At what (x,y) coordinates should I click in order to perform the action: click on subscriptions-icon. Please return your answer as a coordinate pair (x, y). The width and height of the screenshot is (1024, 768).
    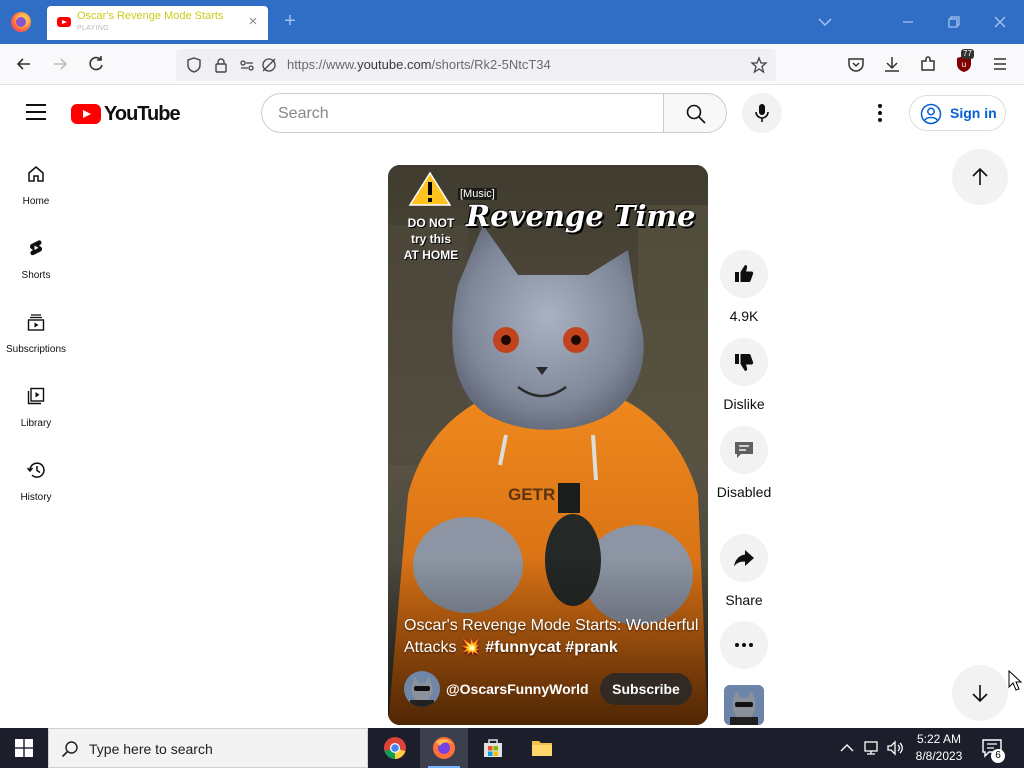
    Looking at the image, I should click on (36, 322).